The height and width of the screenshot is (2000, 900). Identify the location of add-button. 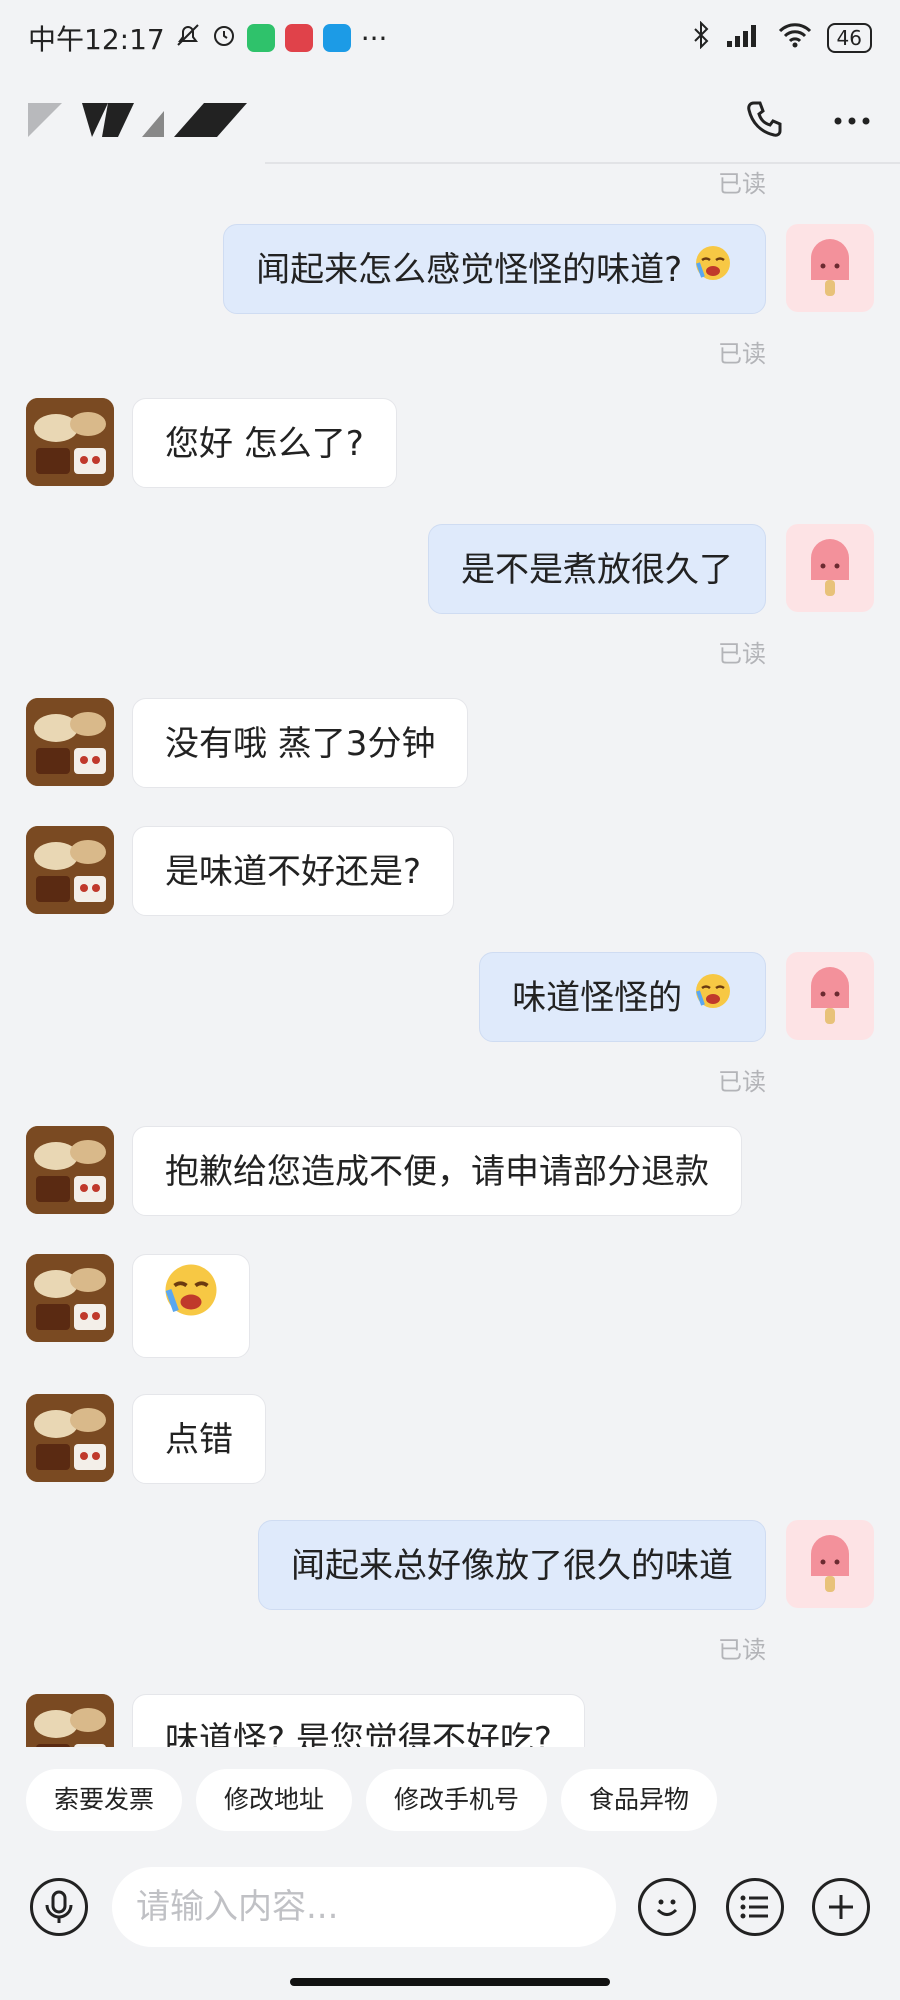
(841, 1907).